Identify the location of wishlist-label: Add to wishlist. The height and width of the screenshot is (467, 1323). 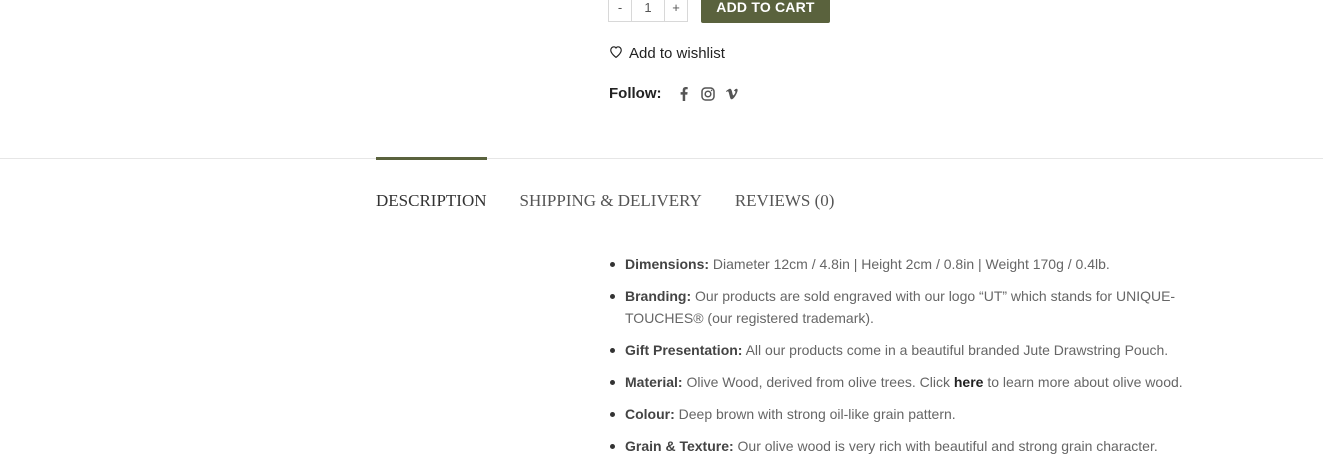
(677, 53).